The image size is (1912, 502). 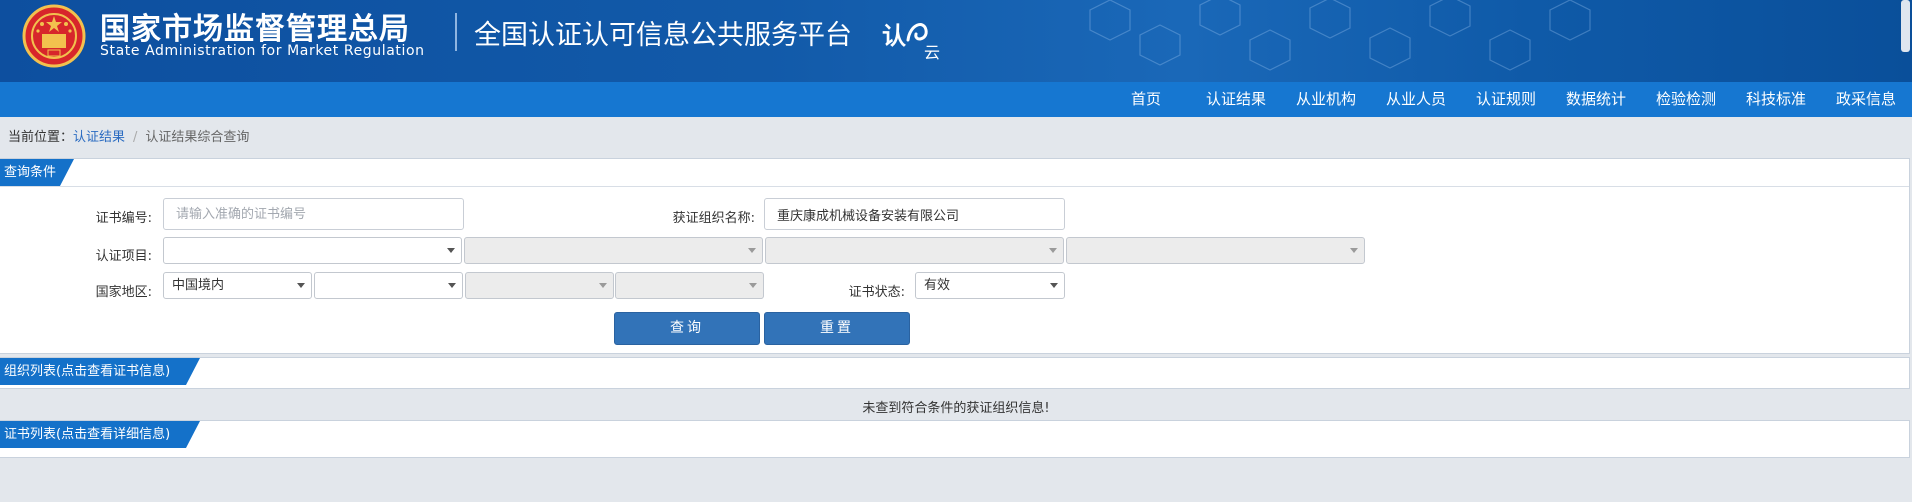 What do you see at coordinates (1326, 99) in the screenshot?
I see `nav-item-institutions: 从业机构` at bounding box center [1326, 99].